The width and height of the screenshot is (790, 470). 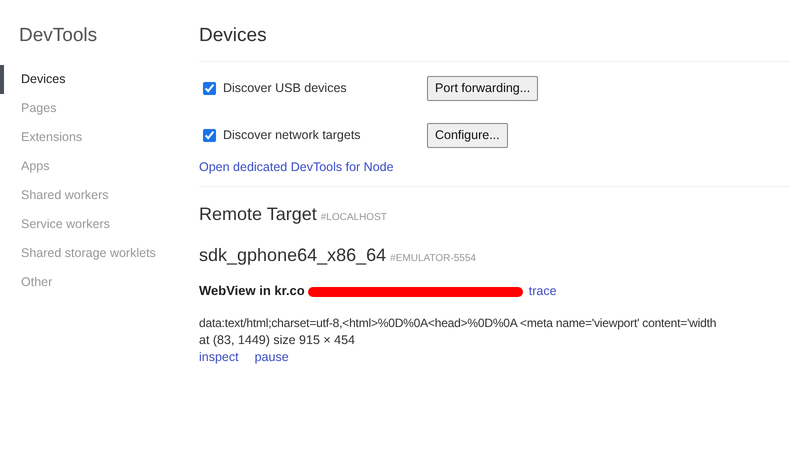 What do you see at coordinates (494, 42) in the screenshot?
I see `page-title: Devices` at bounding box center [494, 42].